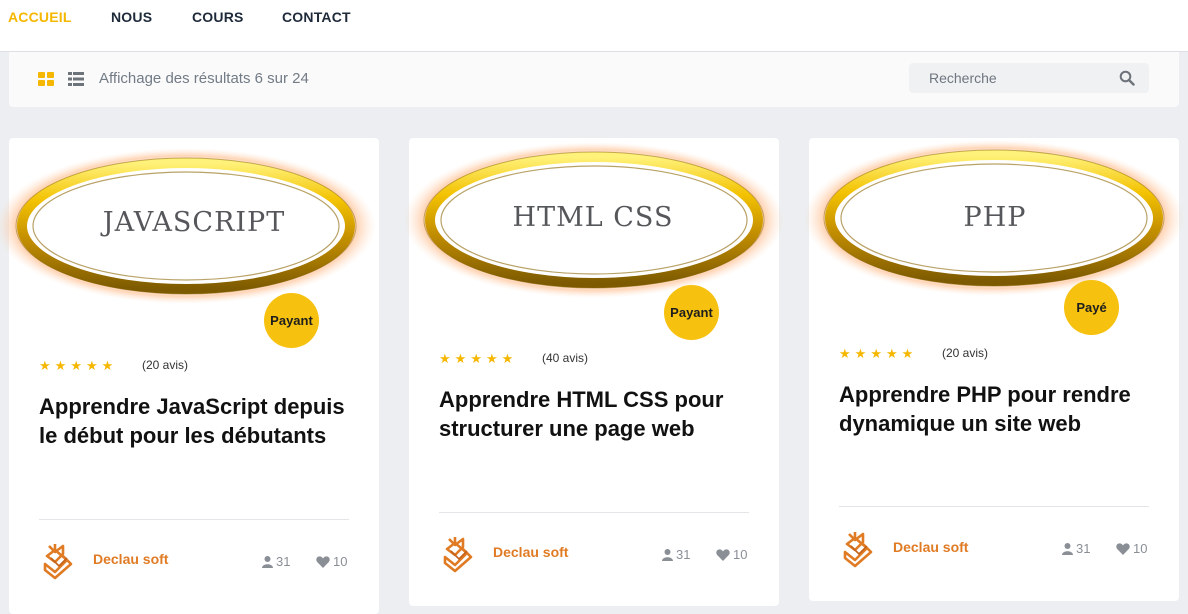  I want to click on top-navigation: ACCUEIL NOUS COURS CONTACT, so click(594, 26).